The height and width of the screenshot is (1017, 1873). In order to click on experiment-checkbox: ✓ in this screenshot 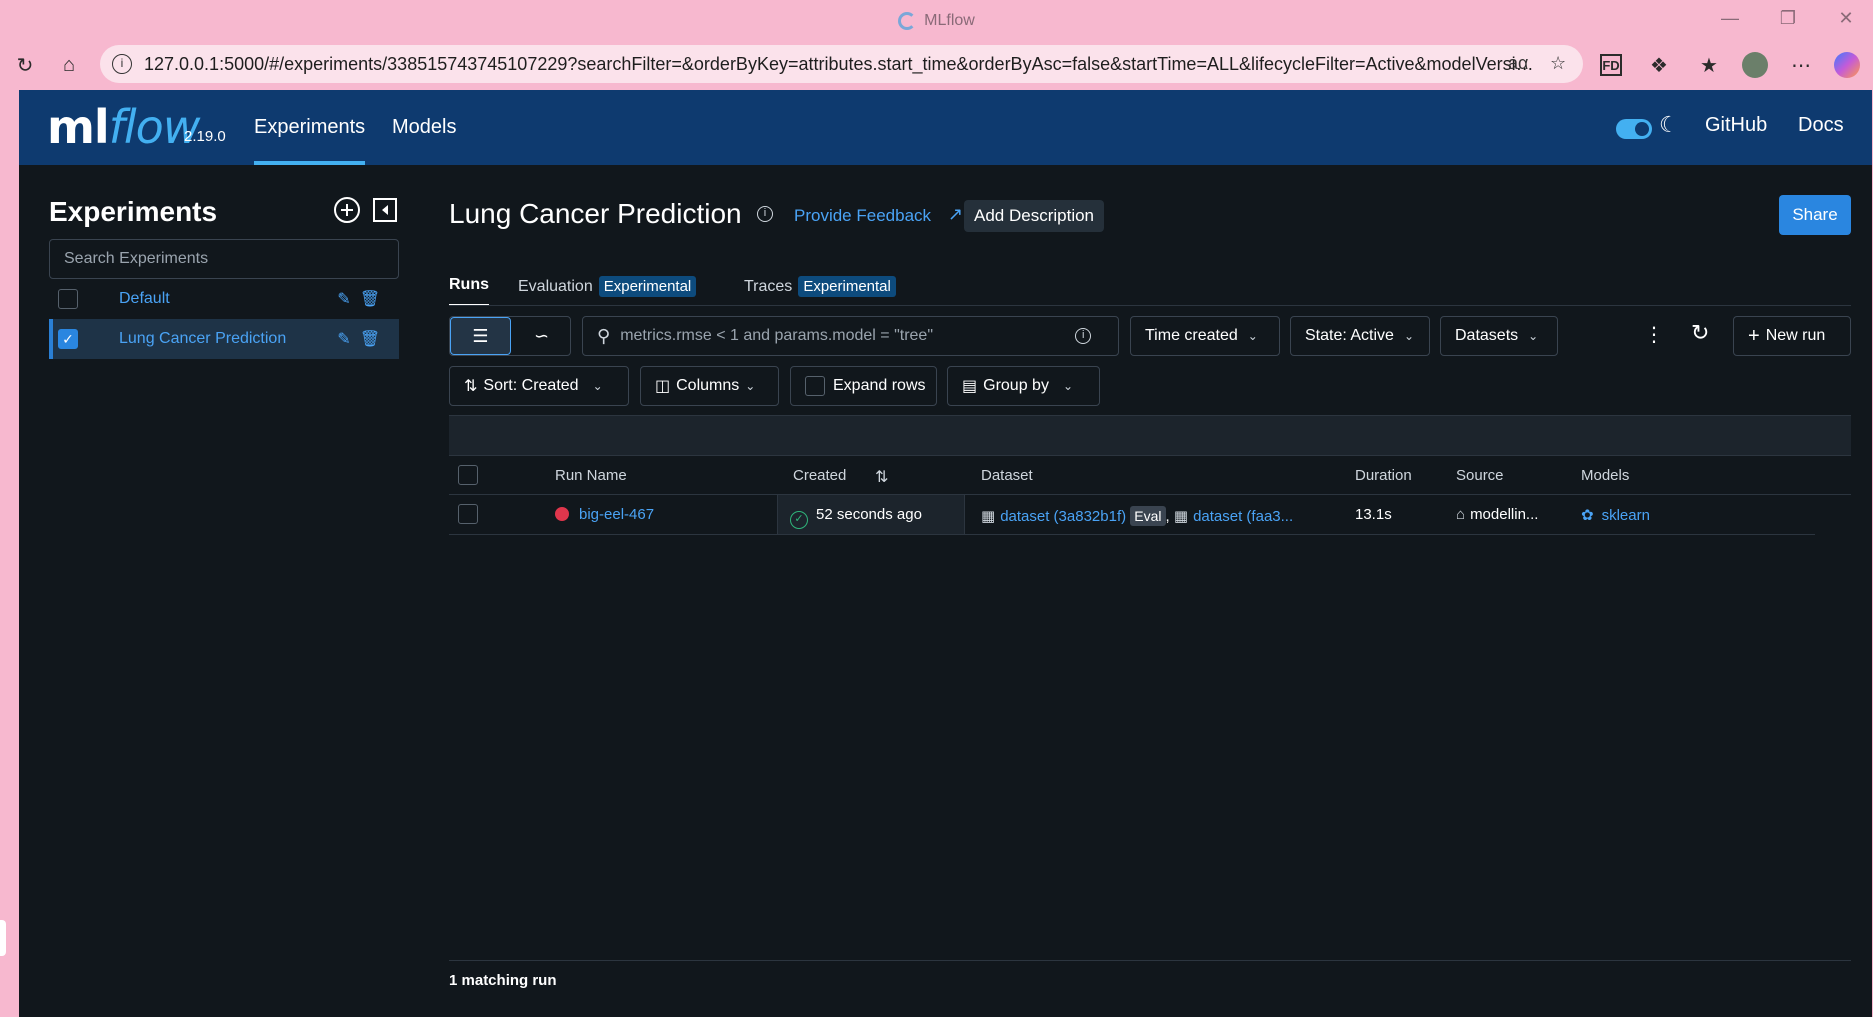, I will do `click(68, 339)`.